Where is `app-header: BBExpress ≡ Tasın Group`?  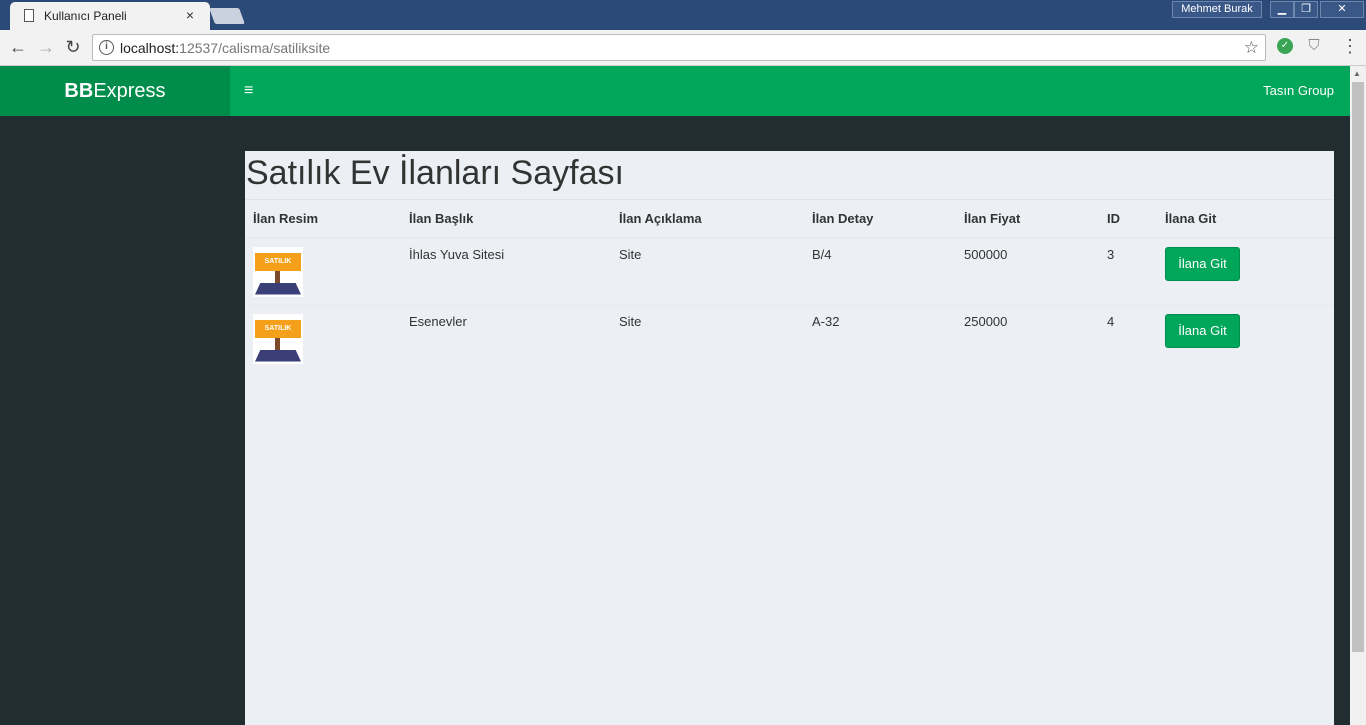 app-header: BBExpress ≡ Tasın Group is located at coordinates (675, 91).